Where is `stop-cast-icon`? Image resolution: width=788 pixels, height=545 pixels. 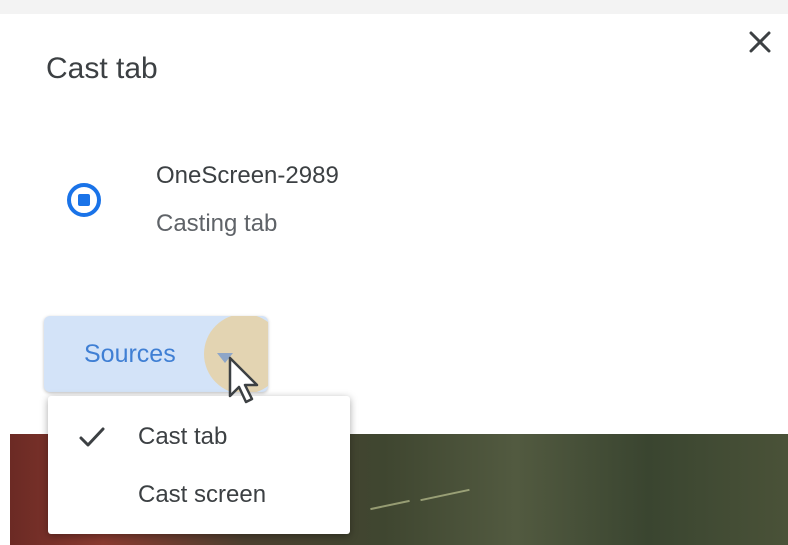
stop-cast-icon is located at coordinates (84, 200).